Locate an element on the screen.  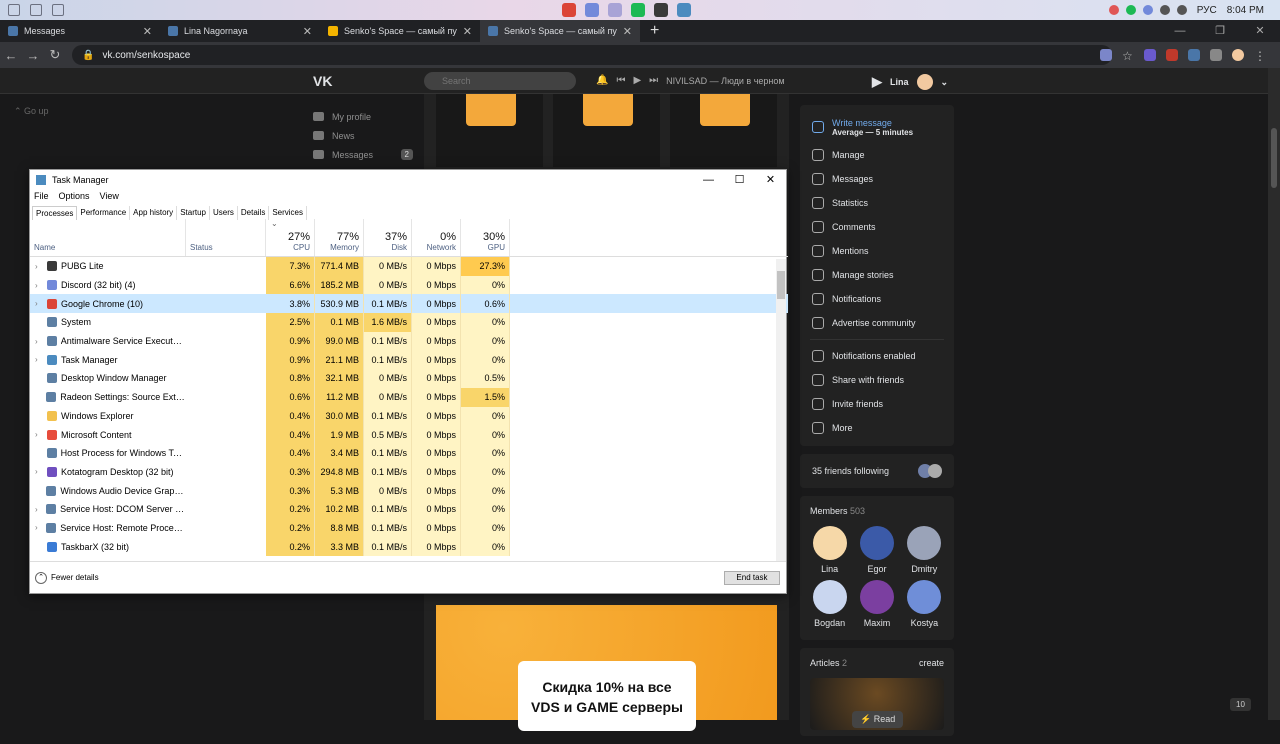
search-input is located at coordinates (500, 81).